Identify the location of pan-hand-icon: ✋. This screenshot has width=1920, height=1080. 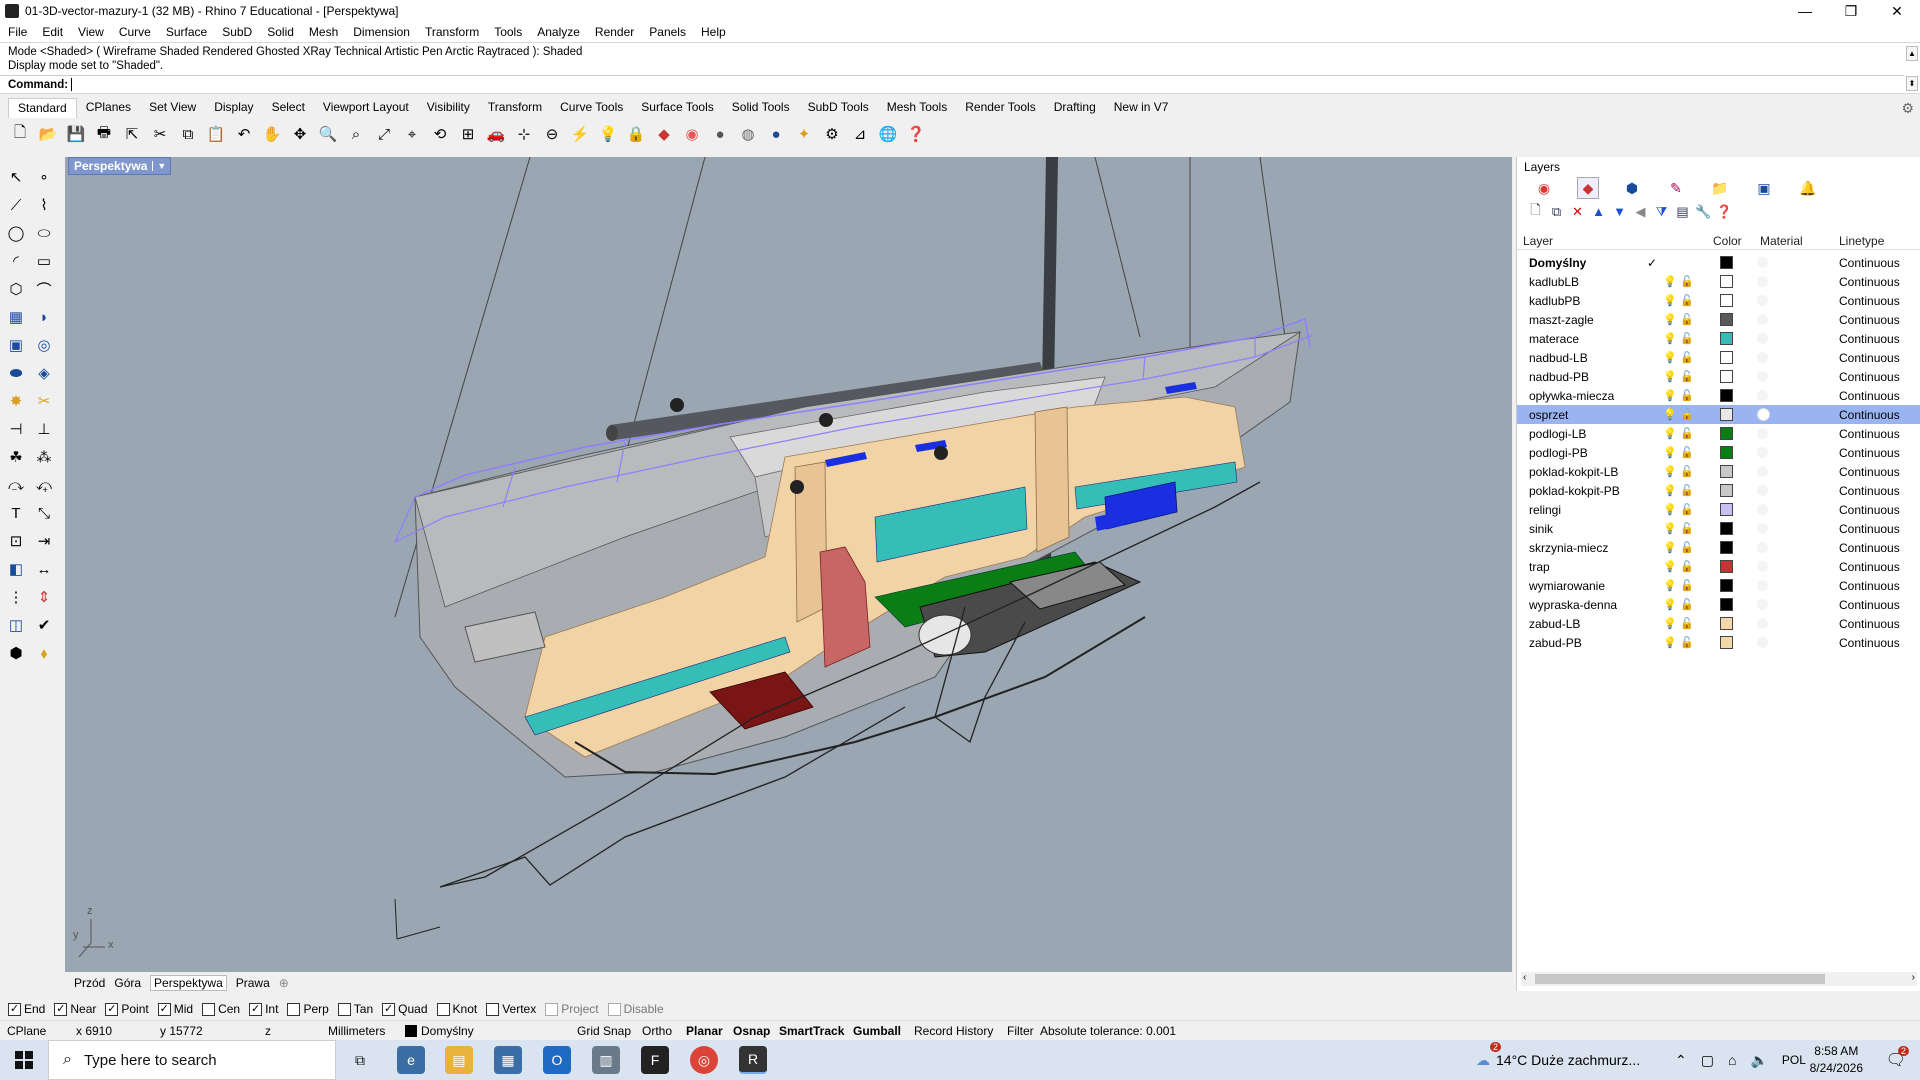
(272, 134).